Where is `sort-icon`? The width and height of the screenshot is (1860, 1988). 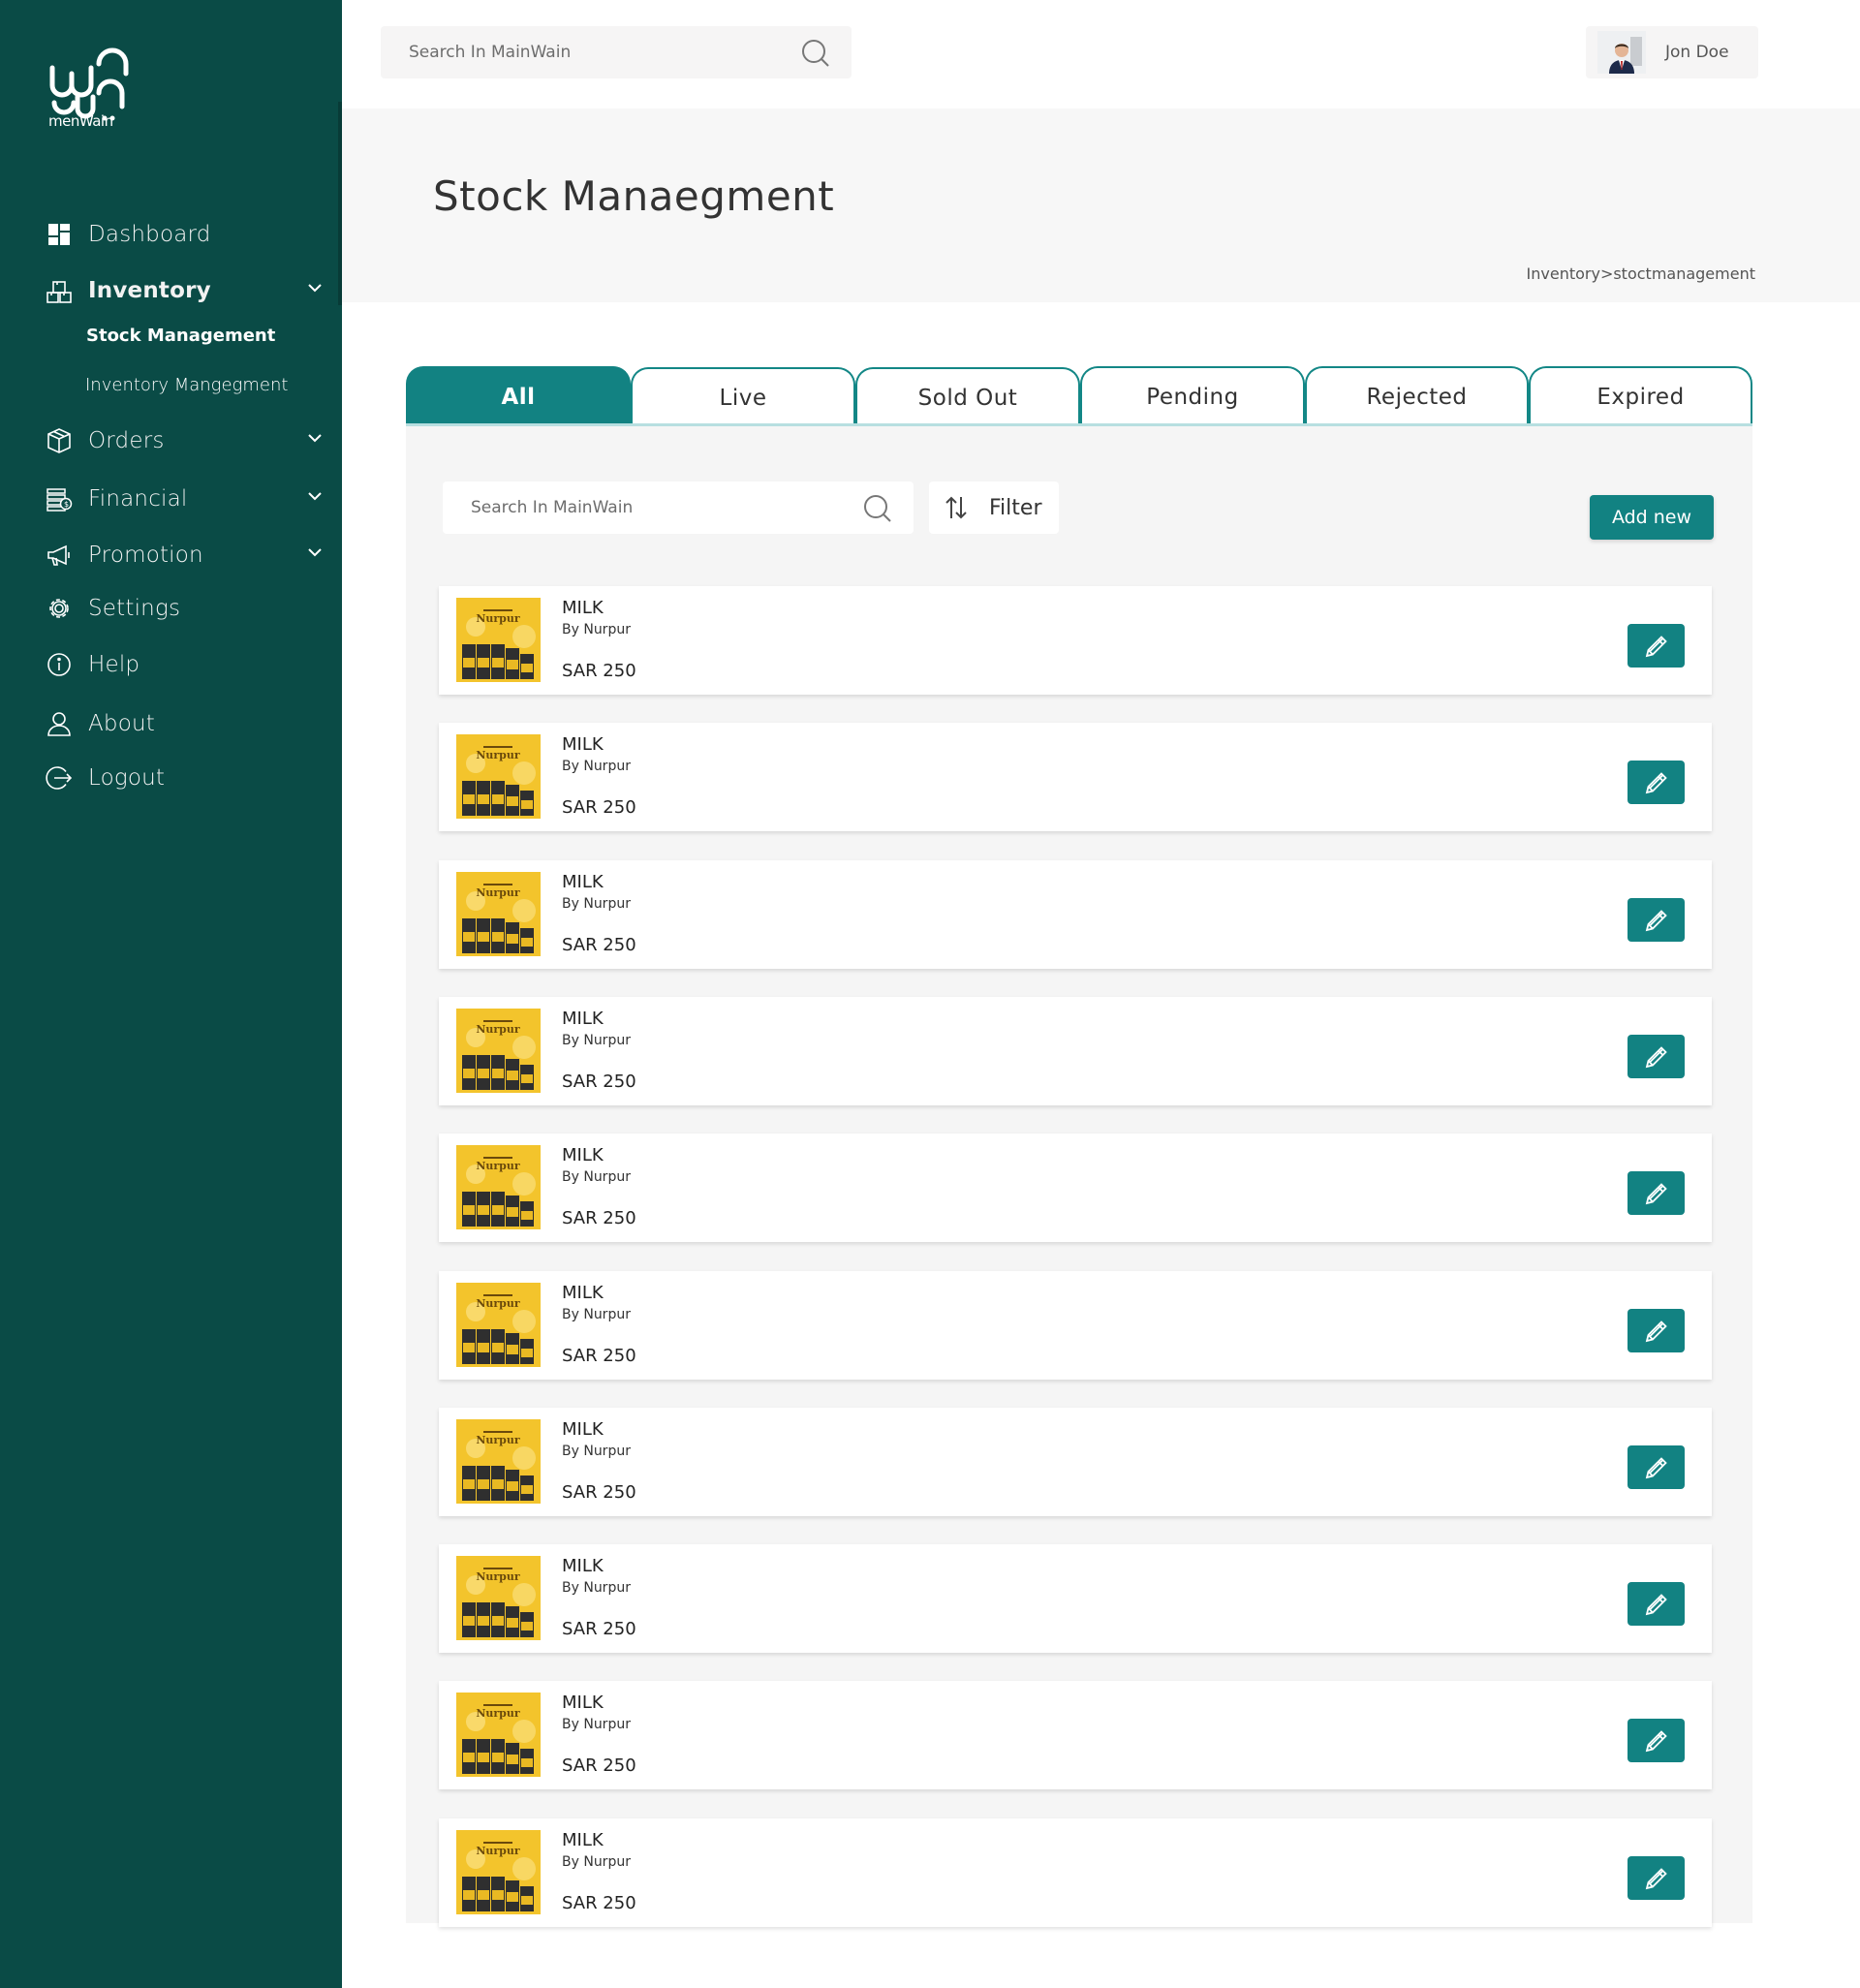
sort-icon is located at coordinates (956, 507).